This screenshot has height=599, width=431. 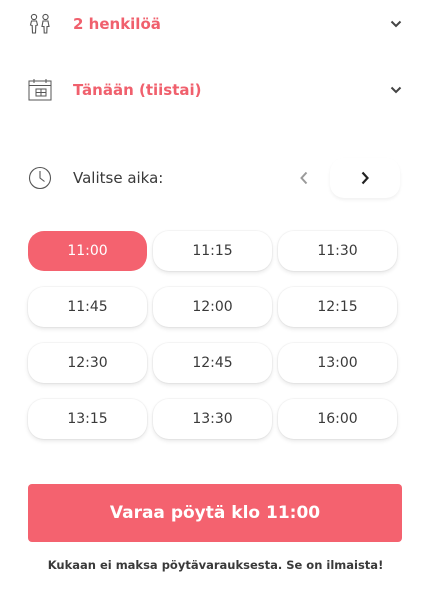 What do you see at coordinates (40, 178) in the screenshot?
I see `clock-icon` at bounding box center [40, 178].